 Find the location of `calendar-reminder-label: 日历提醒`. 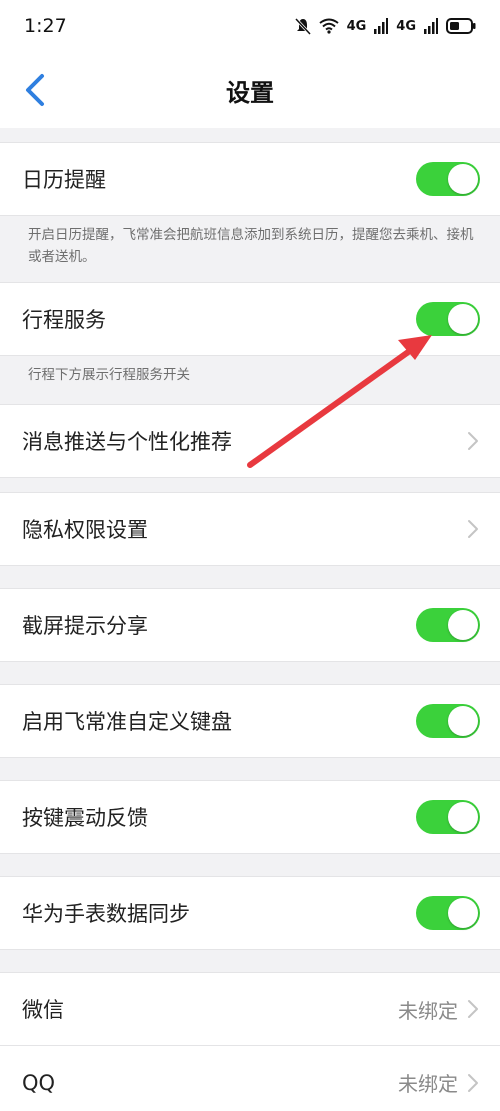

calendar-reminder-label: 日历提醒 is located at coordinates (64, 180).